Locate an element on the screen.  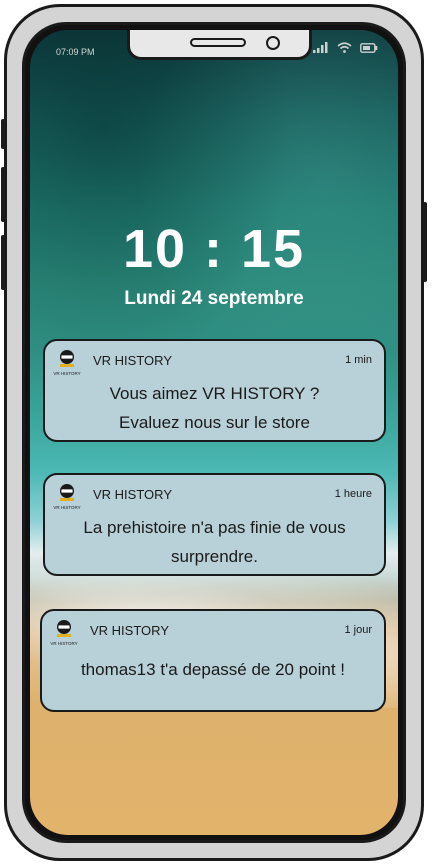
notification-time: 1 min is located at coordinates (358, 360).